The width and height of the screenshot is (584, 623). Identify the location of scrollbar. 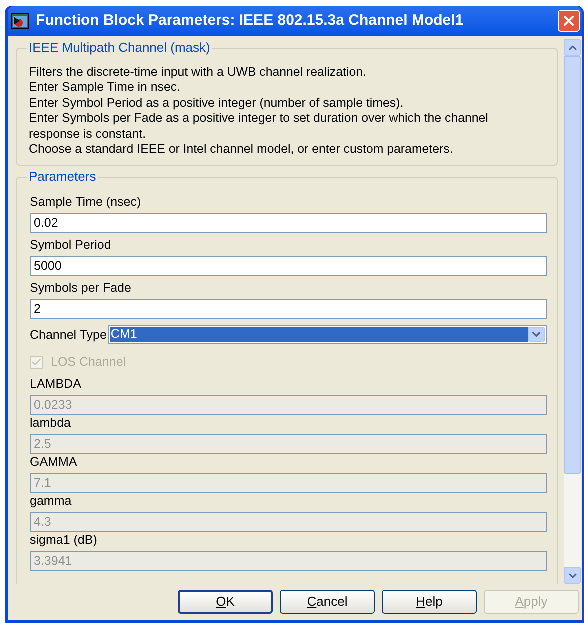
(572, 311).